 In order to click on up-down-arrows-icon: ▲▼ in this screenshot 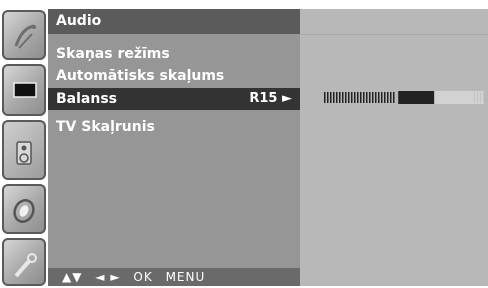, I will do `click(72, 277)`.